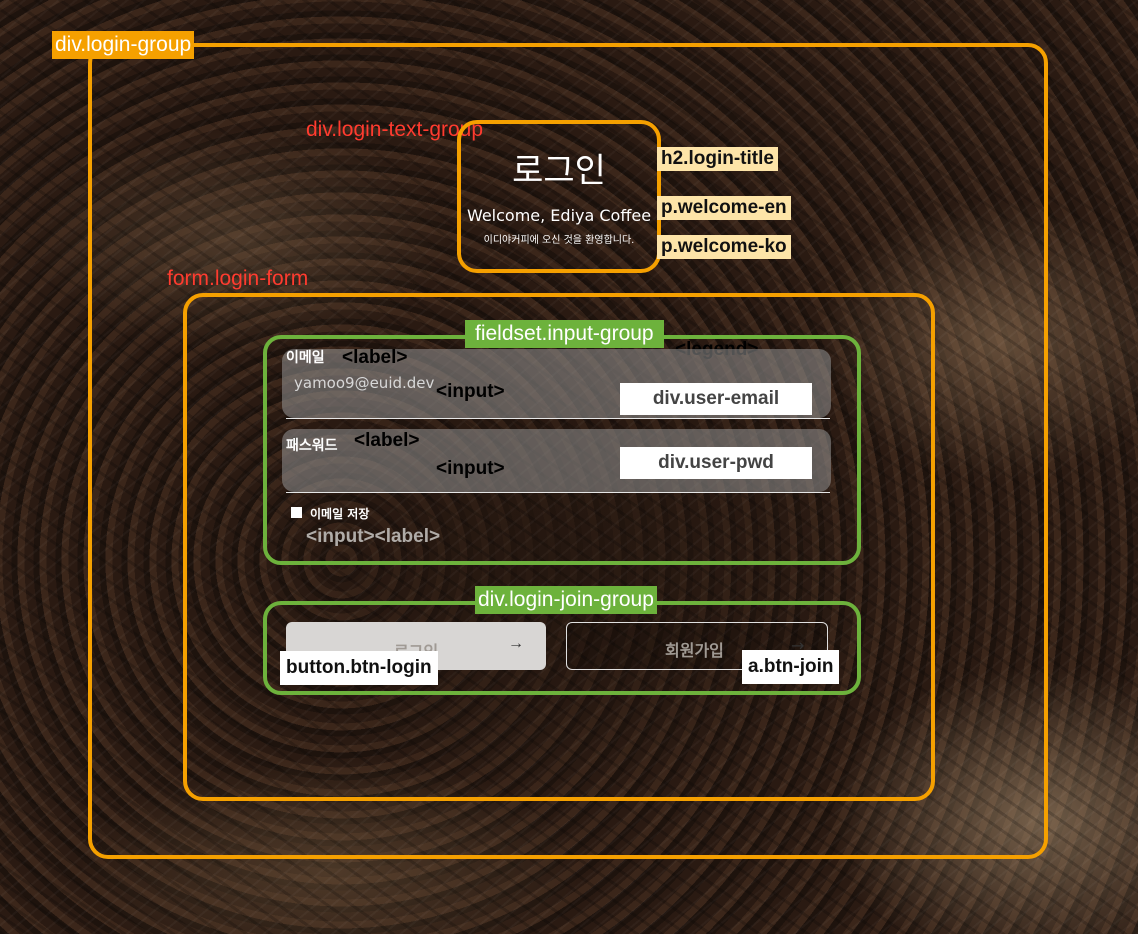 The height and width of the screenshot is (934, 1138). Describe the element at coordinates (559, 215) in the screenshot. I see `welcome-en: Welcome, Ediya Coffee` at that location.